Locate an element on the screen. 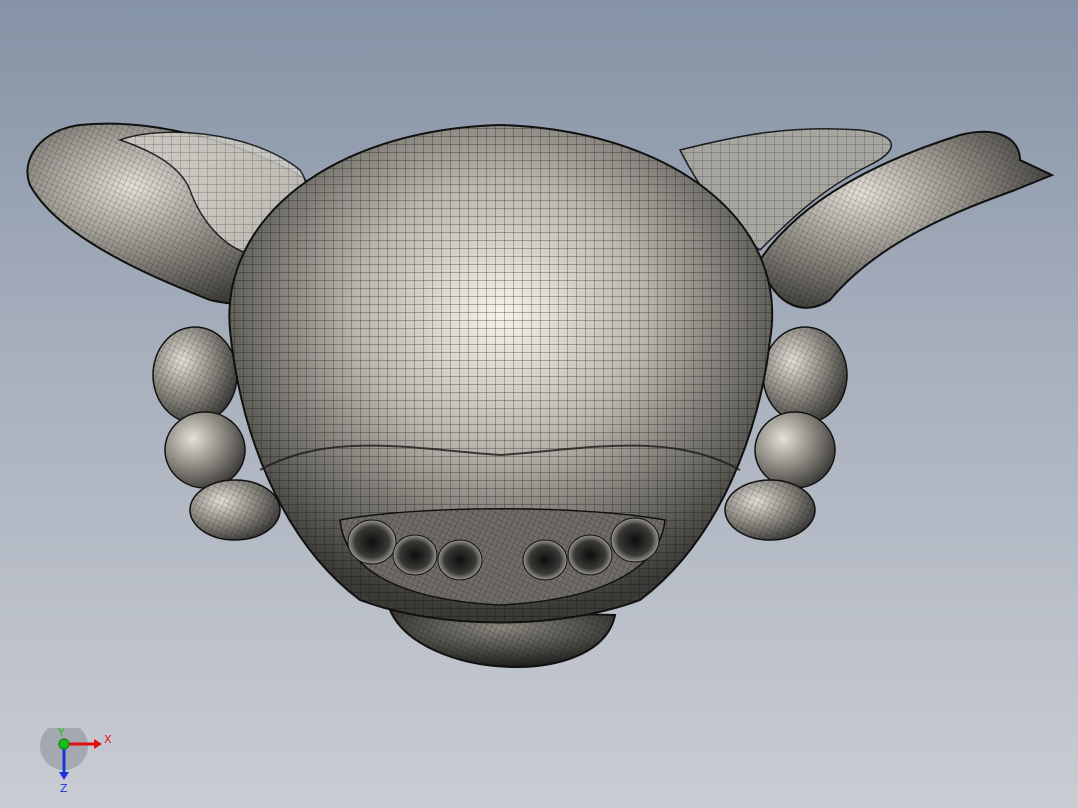  x-axis-label: X is located at coordinates (108, 739).